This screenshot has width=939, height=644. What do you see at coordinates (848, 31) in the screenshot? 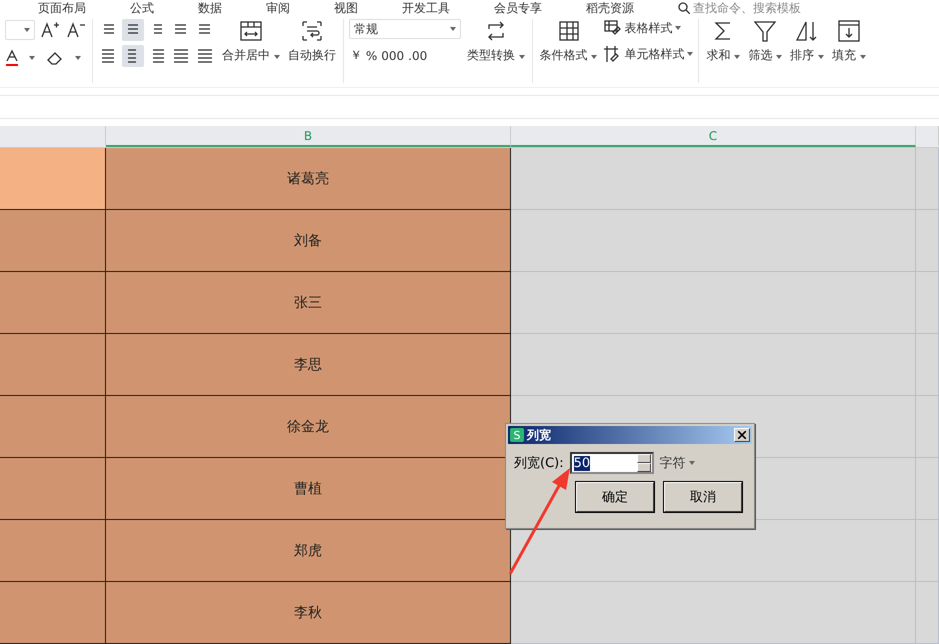
I see `fill-down-icon` at bounding box center [848, 31].